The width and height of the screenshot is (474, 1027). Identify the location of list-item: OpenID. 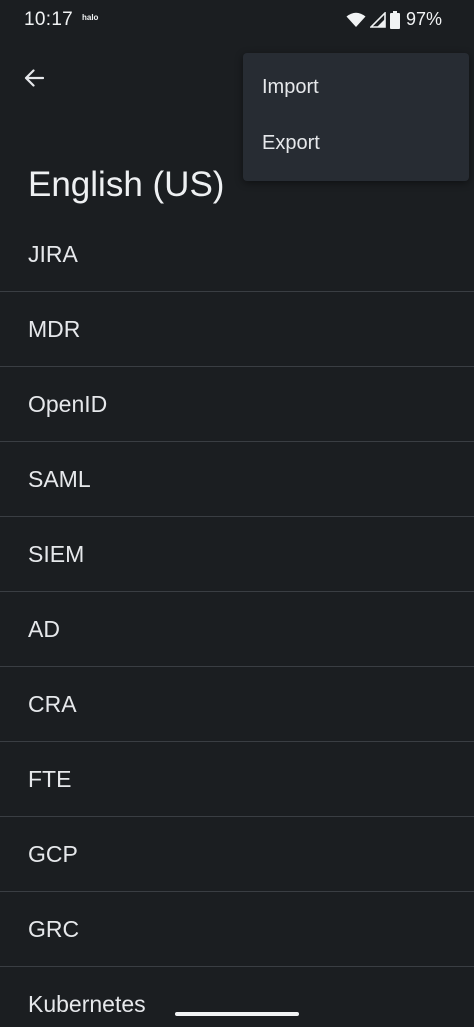
(237, 404).